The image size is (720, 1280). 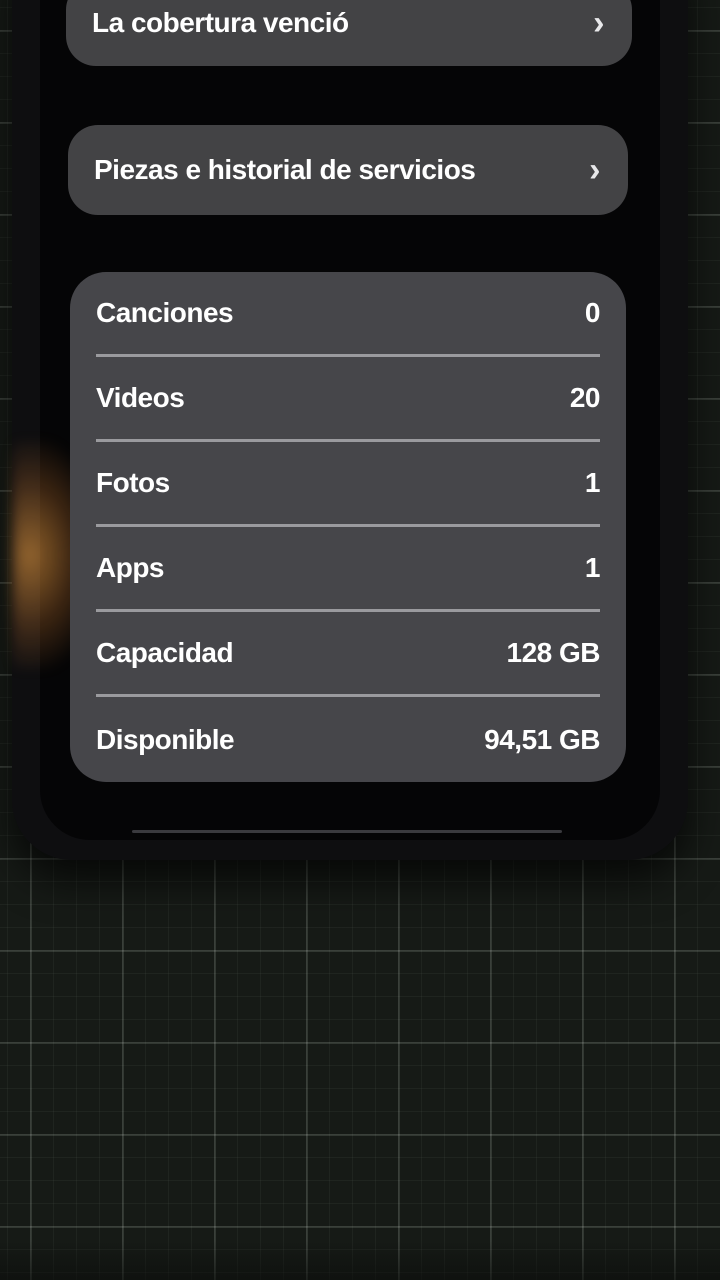 What do you see at coordinates (592, 312) in the screenshot?
I see `stat-value: 0` at bounding box center [592, 312].